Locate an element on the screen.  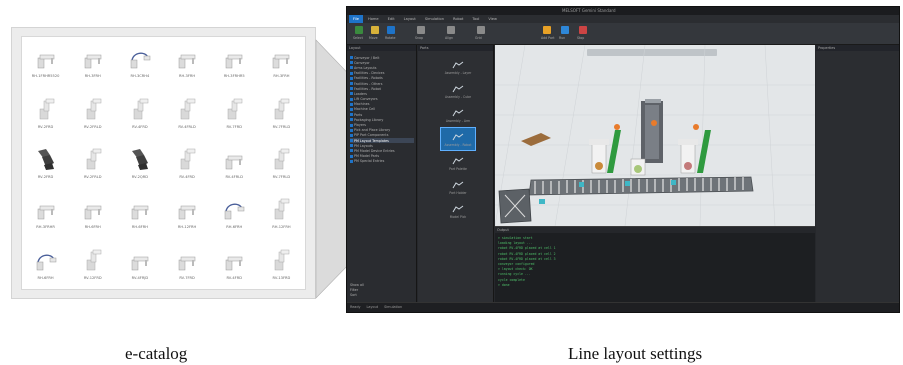
tree-item-label: Machines is located at coordinates (362, 104).